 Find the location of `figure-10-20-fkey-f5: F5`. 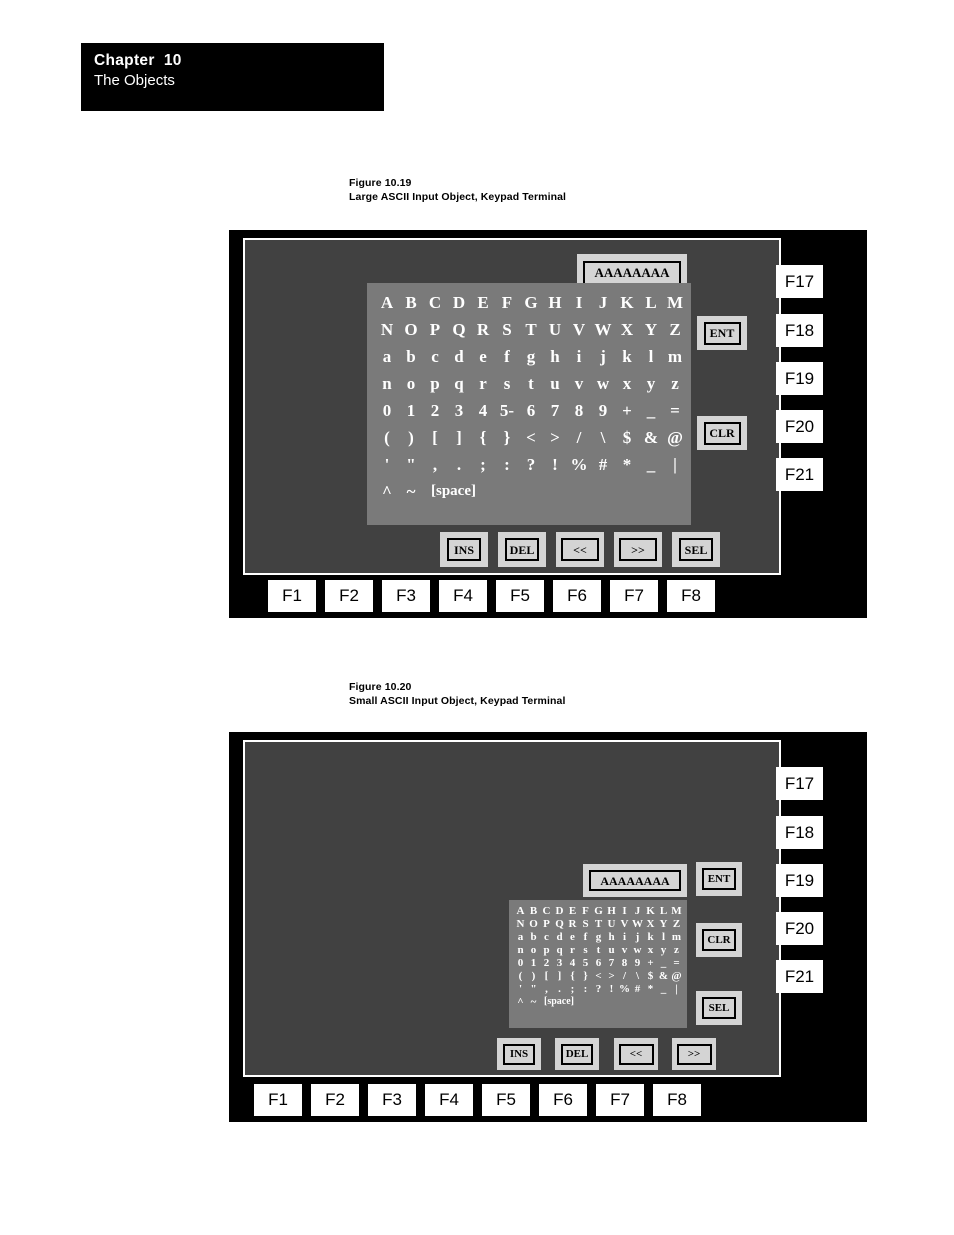

figure-10-20-fkey-f5: F5 is located at coordinates (506, 1100).